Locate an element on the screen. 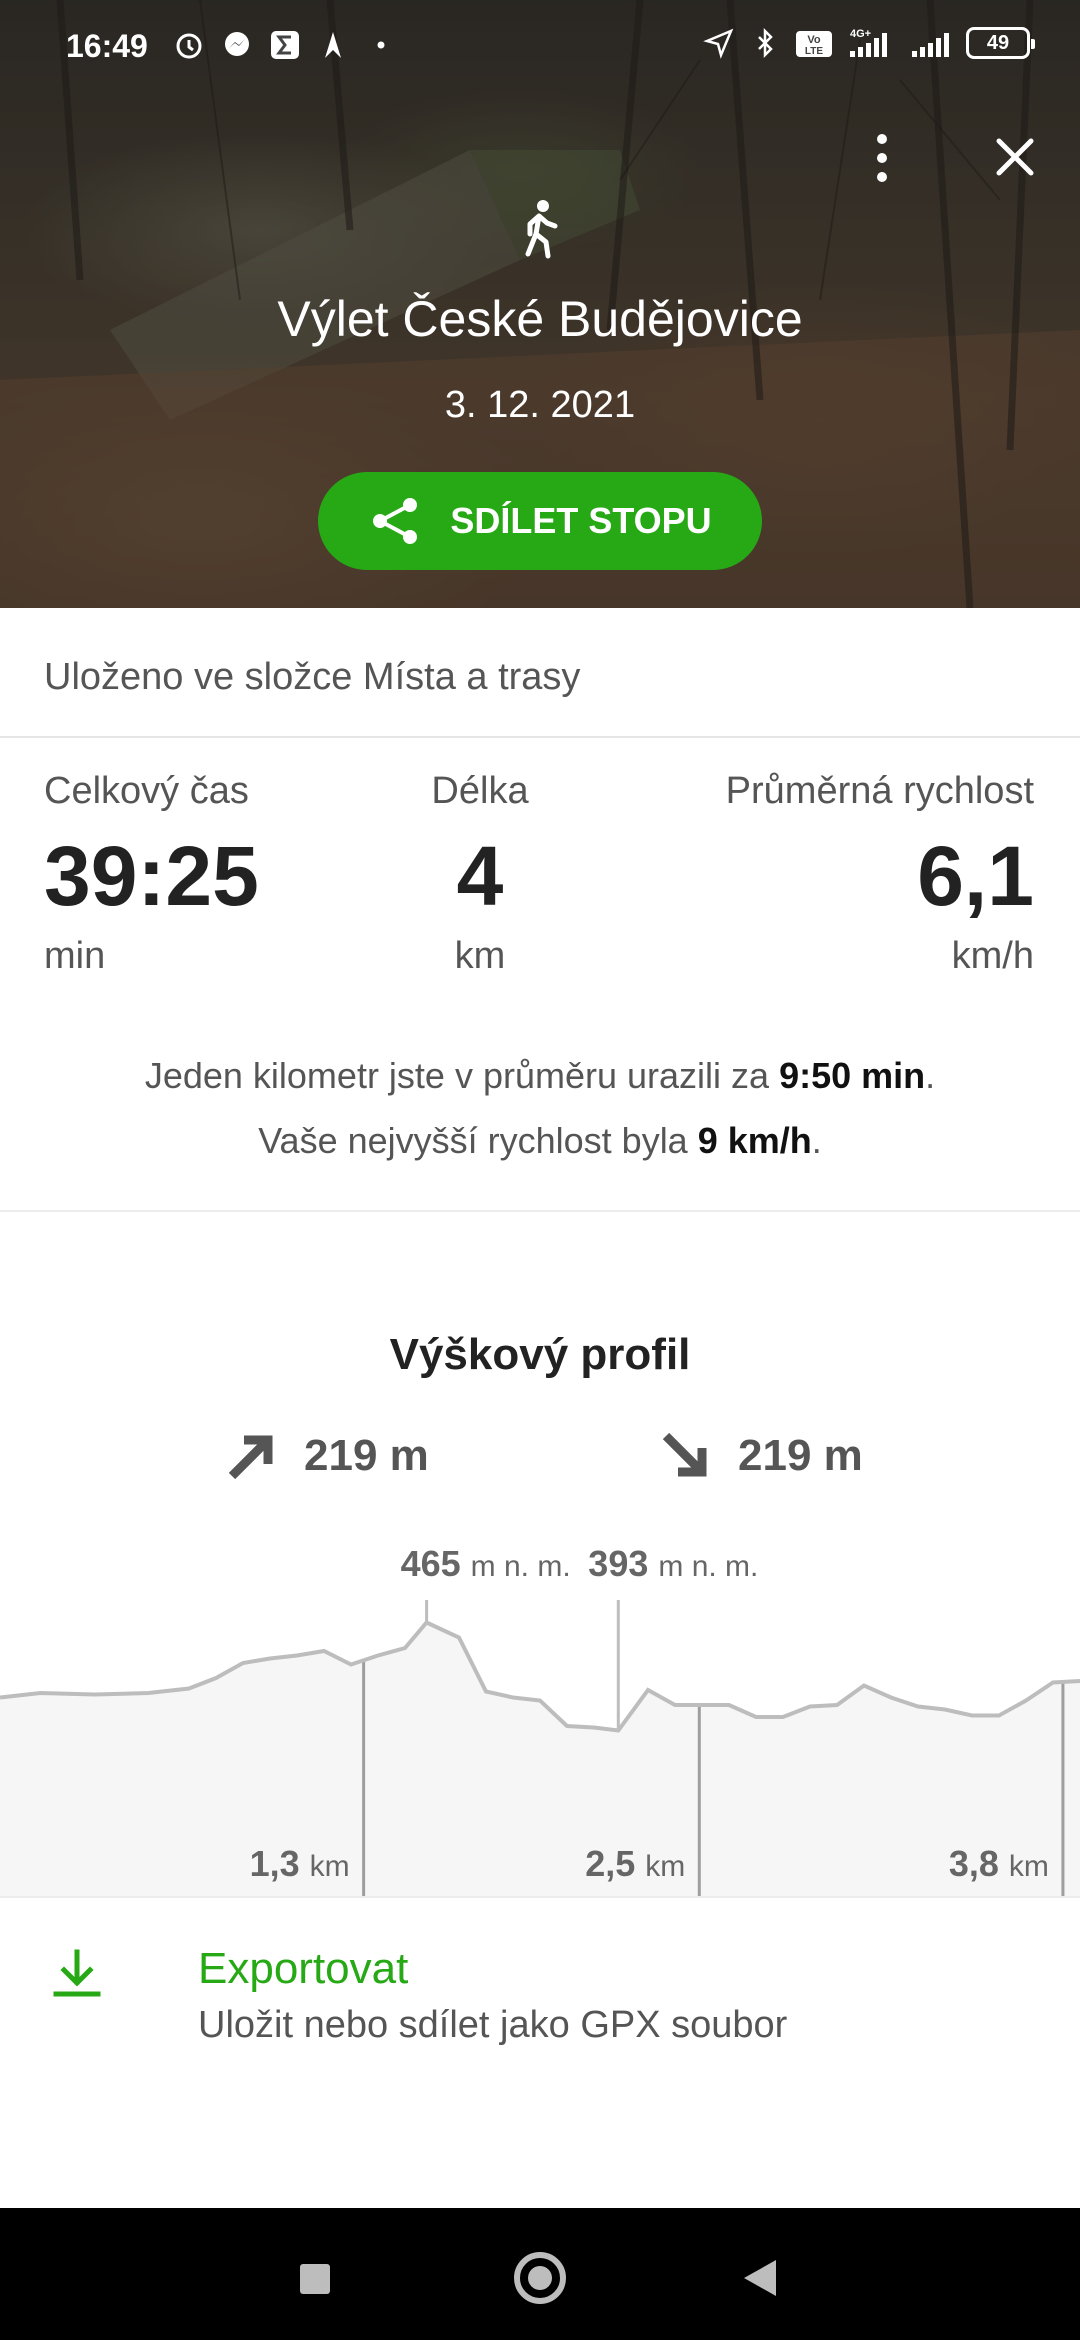  battery-icon: 49 is located at coordinates (1000, 43).